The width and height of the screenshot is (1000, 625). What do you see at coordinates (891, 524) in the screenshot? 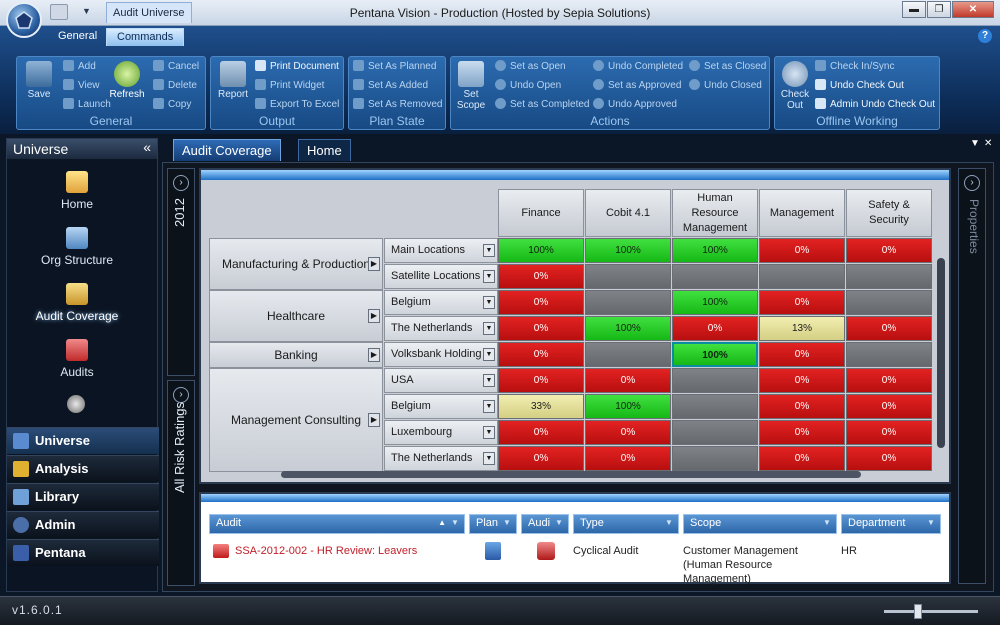
I see `column-header-department: Department ▼` at bounding box center [891, 524].